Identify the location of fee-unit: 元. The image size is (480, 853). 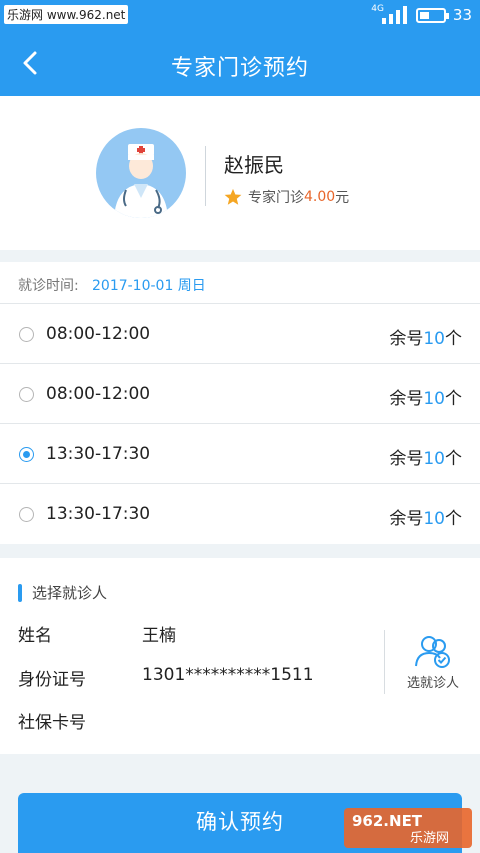
(342, 198).